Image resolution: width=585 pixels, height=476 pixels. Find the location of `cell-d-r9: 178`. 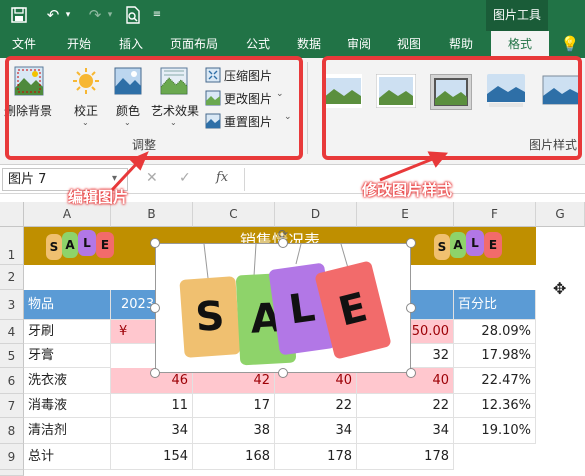

cell-d-r9: 178 is located at coordinates (316, 457).